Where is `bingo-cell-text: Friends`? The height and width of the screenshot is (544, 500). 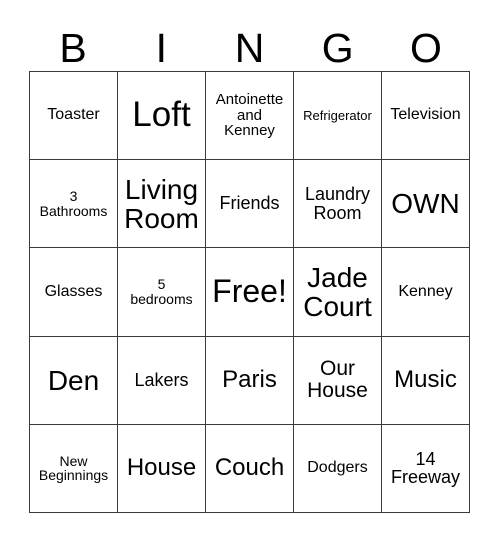 bingo-cell-text: Friends is located at coordinates (249, 203).